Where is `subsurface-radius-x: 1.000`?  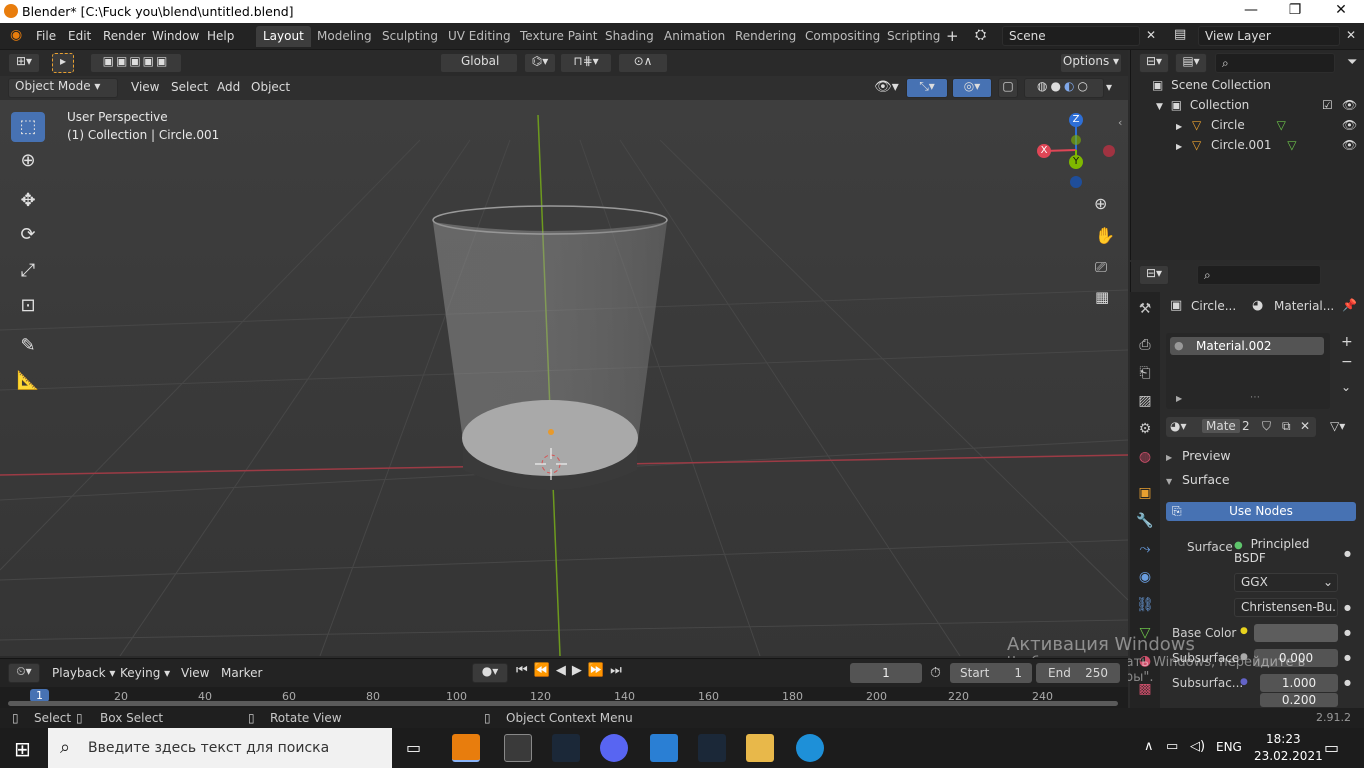
subsurface-radius-x: 1.000 is located at coordinates (1299, 683).